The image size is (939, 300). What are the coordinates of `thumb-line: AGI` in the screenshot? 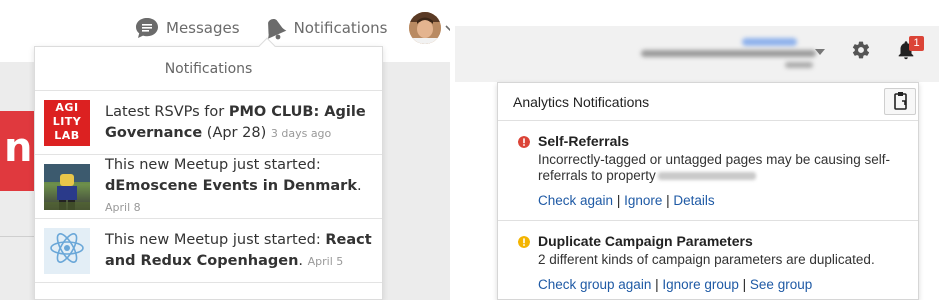 It's located at (67, 107).